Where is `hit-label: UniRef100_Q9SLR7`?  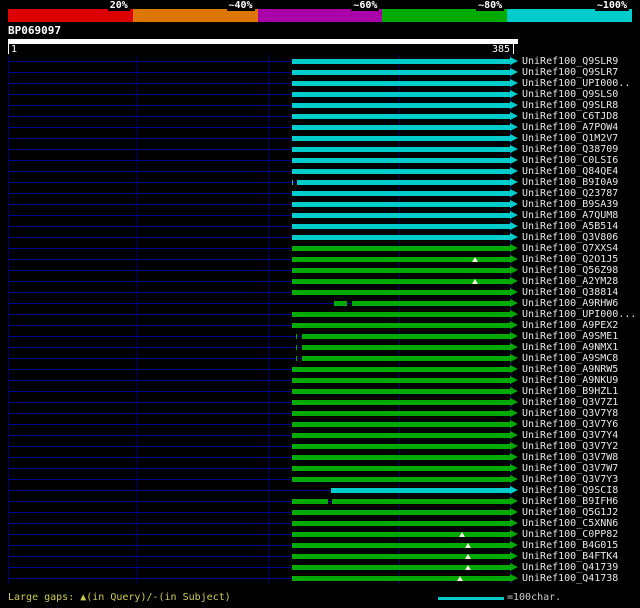
hit-label: UniRef100_Q9SLR7 is located at coordinates (570, 72).